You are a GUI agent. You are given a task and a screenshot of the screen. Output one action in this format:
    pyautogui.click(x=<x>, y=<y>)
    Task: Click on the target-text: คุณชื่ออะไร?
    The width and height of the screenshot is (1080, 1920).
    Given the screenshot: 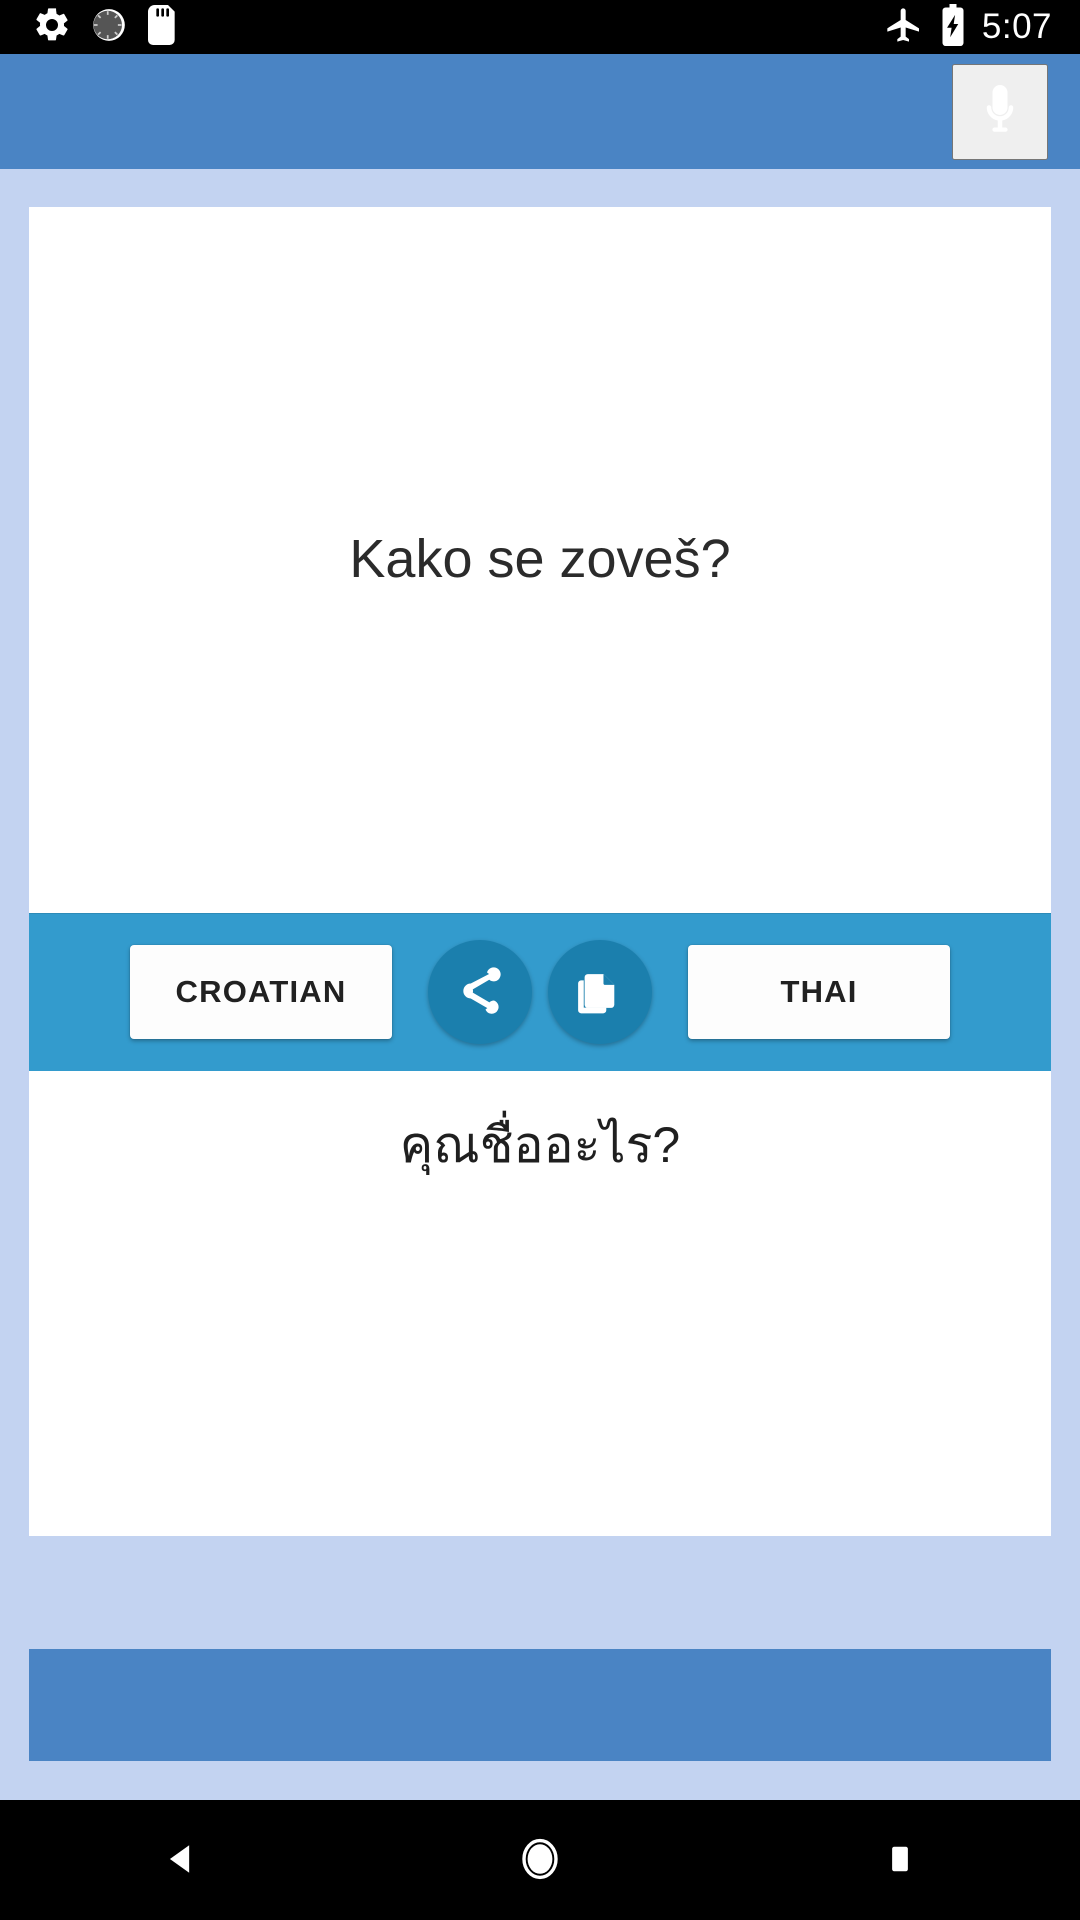 What is the action you would take?
    pyautogui.click(x=540, y=1145)
    